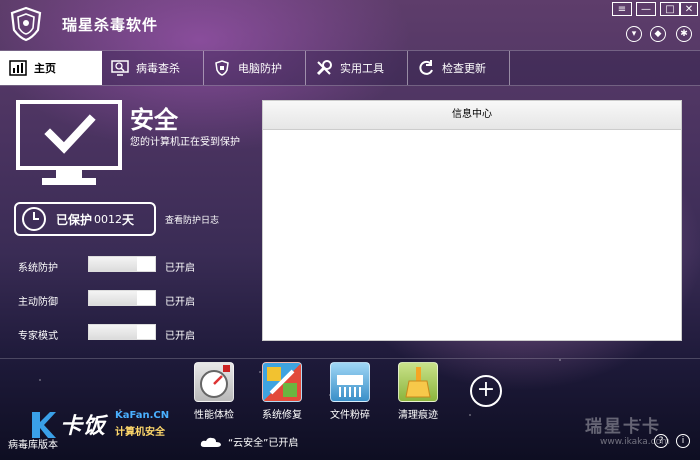 This screenshot has width=700, height=460. What do you see at coordinates (658, 34) in the screenshot?
I see `skin-icon: ◆` at bounding box center [658, 34].